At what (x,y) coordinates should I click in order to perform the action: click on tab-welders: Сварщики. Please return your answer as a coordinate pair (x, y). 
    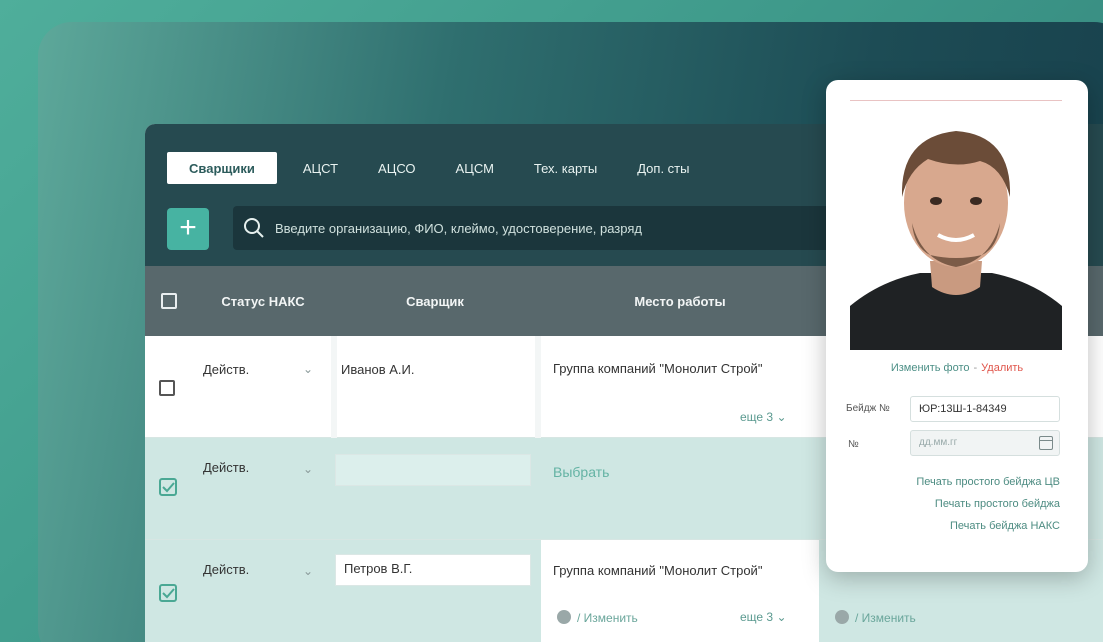
    Looking at the image, I should click on (222, 168).